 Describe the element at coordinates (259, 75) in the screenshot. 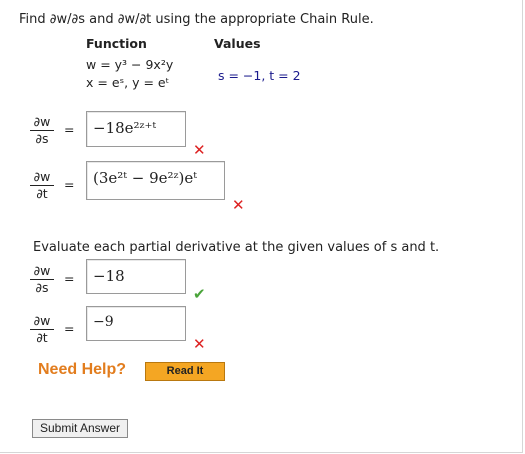

I see `given-values: s = −1, t = 2` at that location.